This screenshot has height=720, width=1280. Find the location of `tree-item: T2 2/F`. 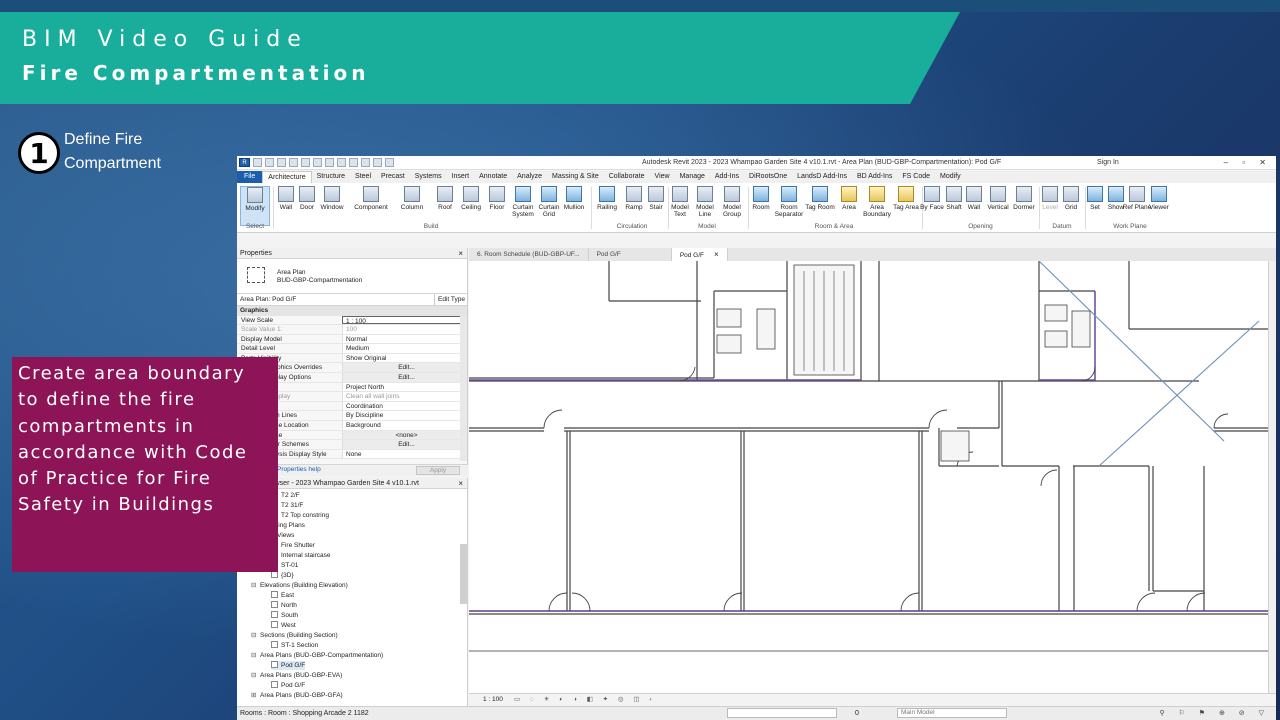

tree-item: T2 2/F is located at coordinates (290, 495).